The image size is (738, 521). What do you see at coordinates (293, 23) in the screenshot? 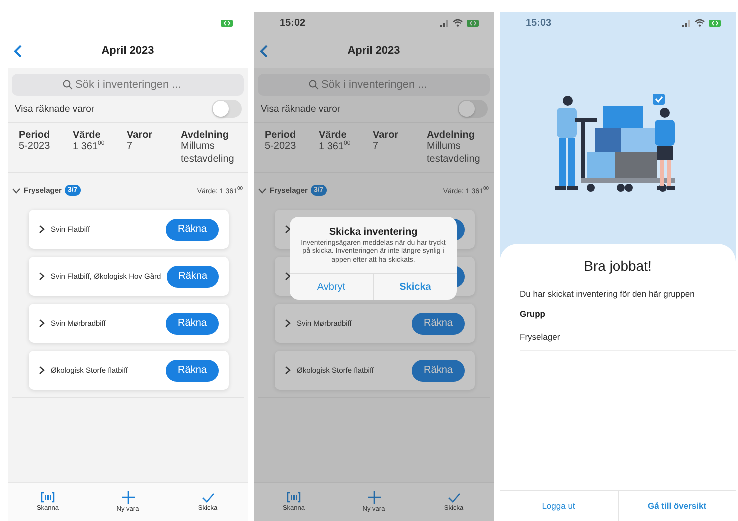
I see `status-time: 15:02` at bounding box center [293, 23].